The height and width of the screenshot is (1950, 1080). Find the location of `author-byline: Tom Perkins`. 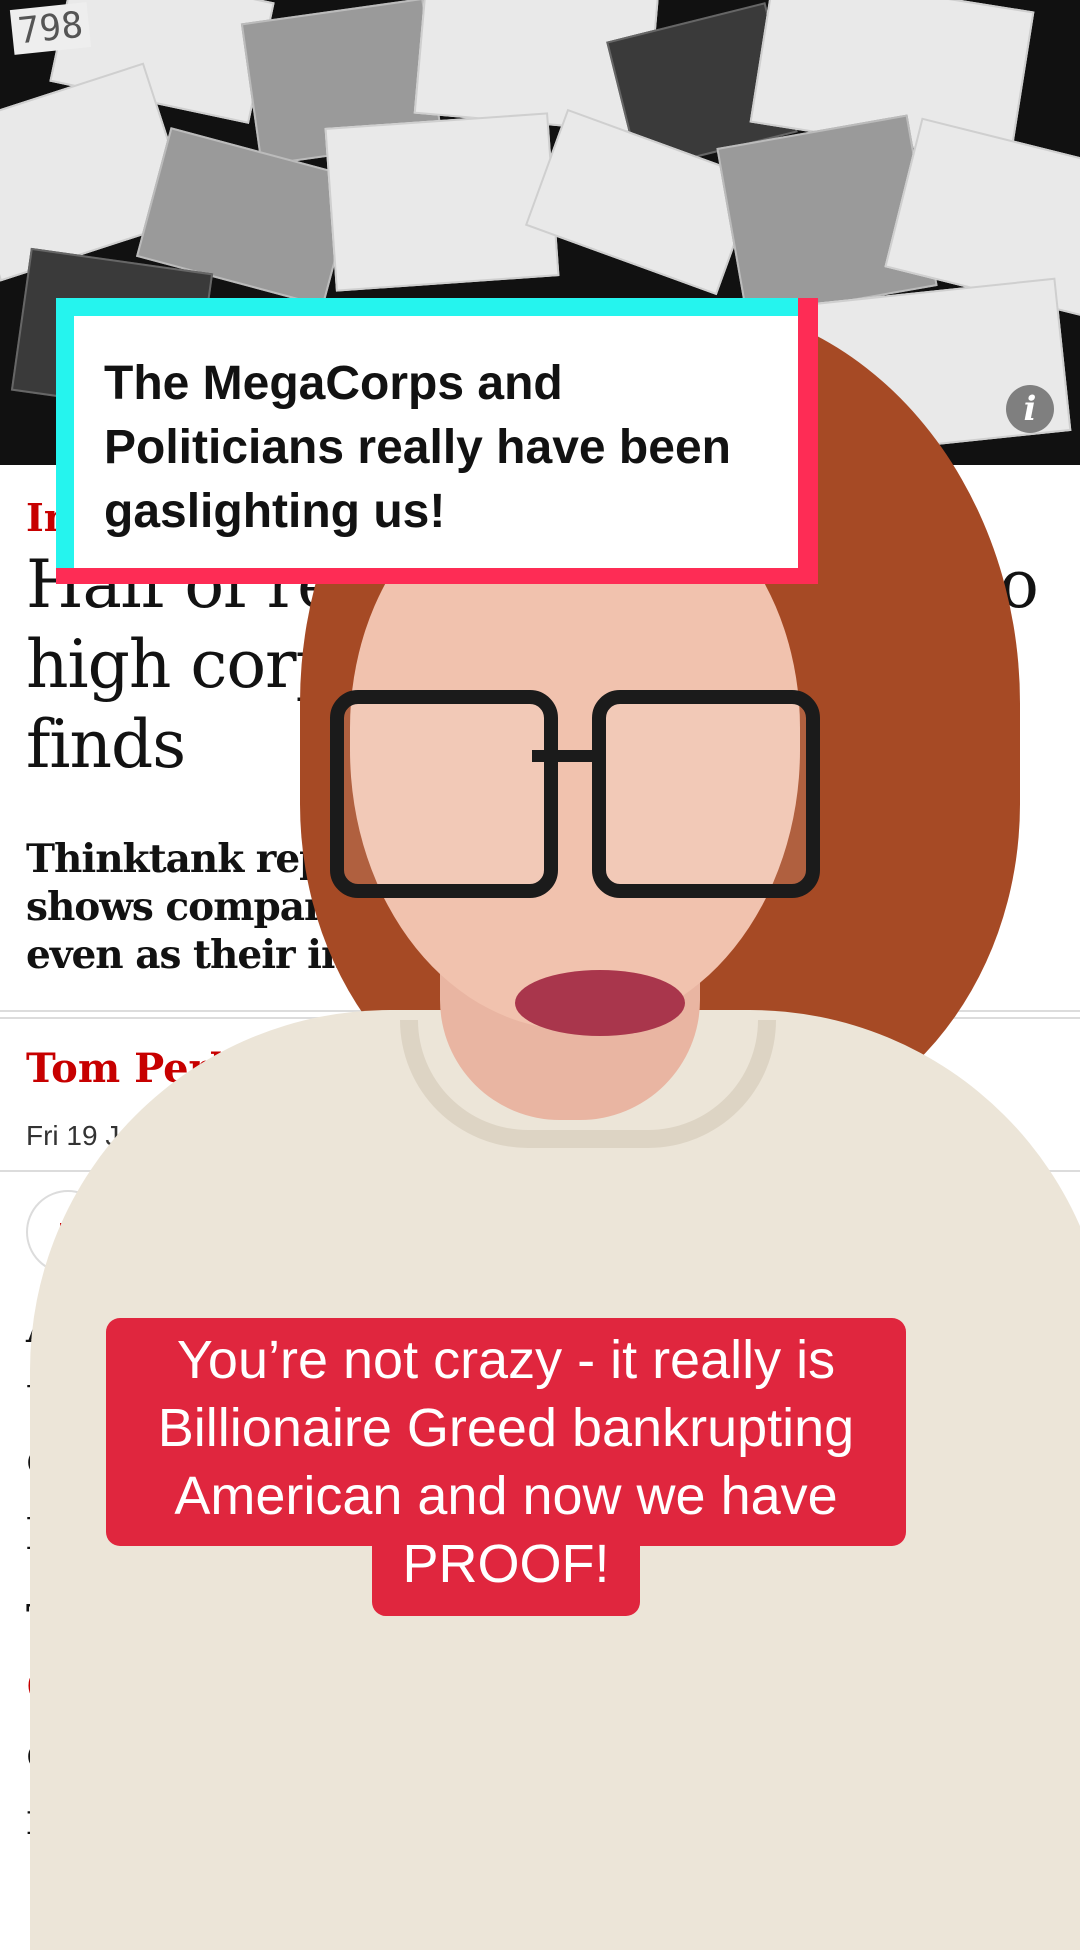

author-byline: Tom Perkins is located at coordinates (165, 1068).